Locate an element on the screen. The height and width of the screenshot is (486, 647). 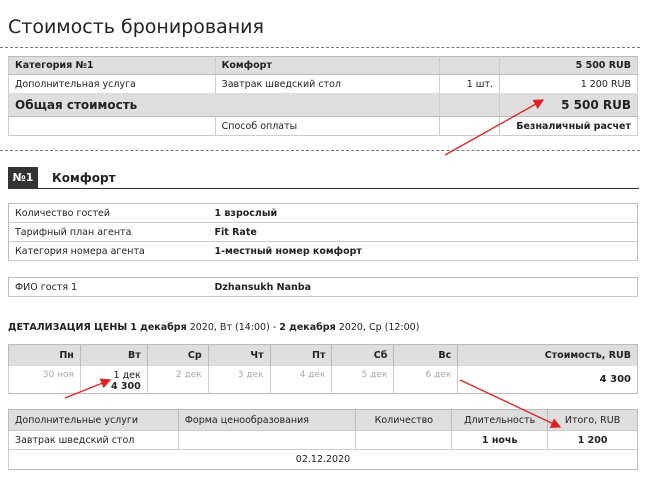
active-day-price: 4 300 is located at coordinates (126, 386).